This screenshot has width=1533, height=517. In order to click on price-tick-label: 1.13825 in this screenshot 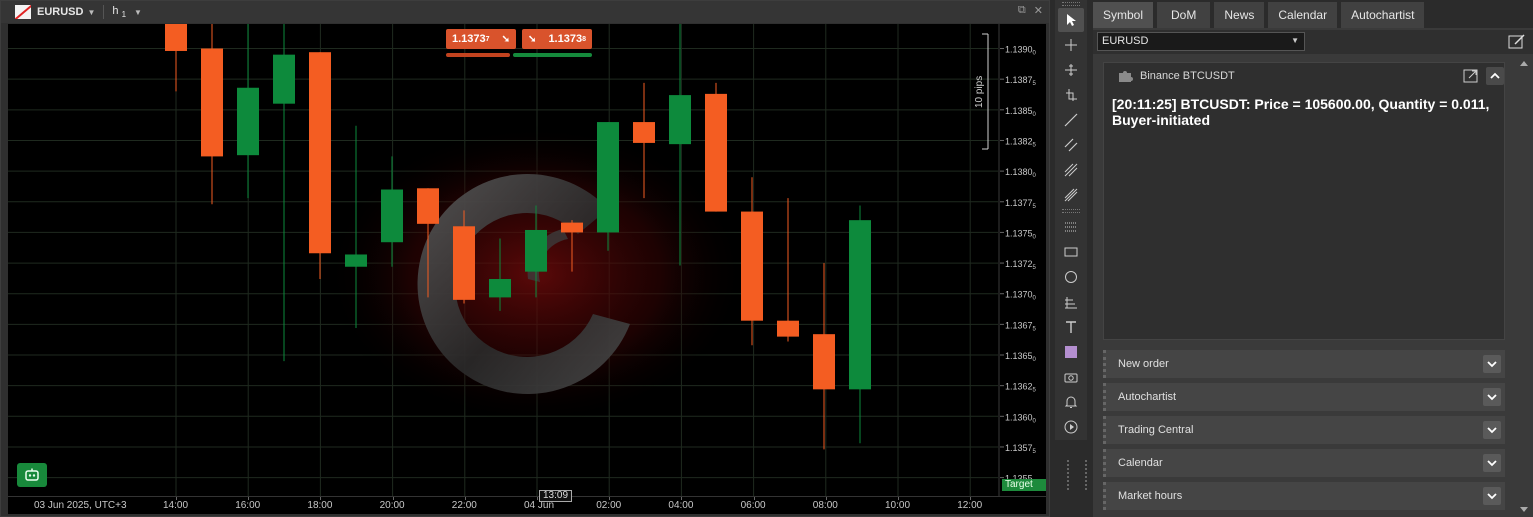, I will do `click(1021, 142)`.